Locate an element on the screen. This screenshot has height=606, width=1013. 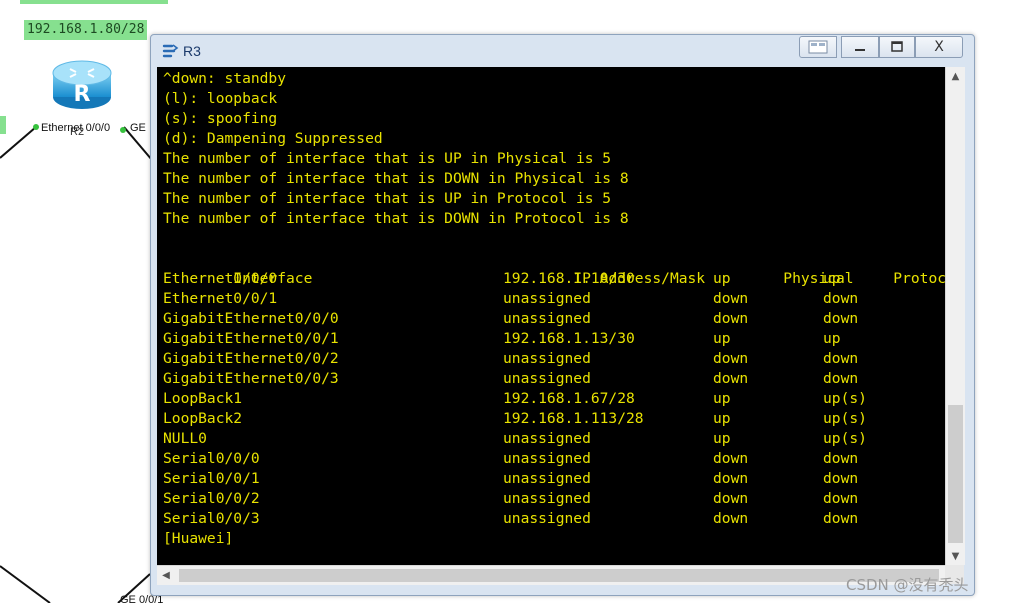
interface-name: Serial0/0/2 is located at coordinates (211, 498).